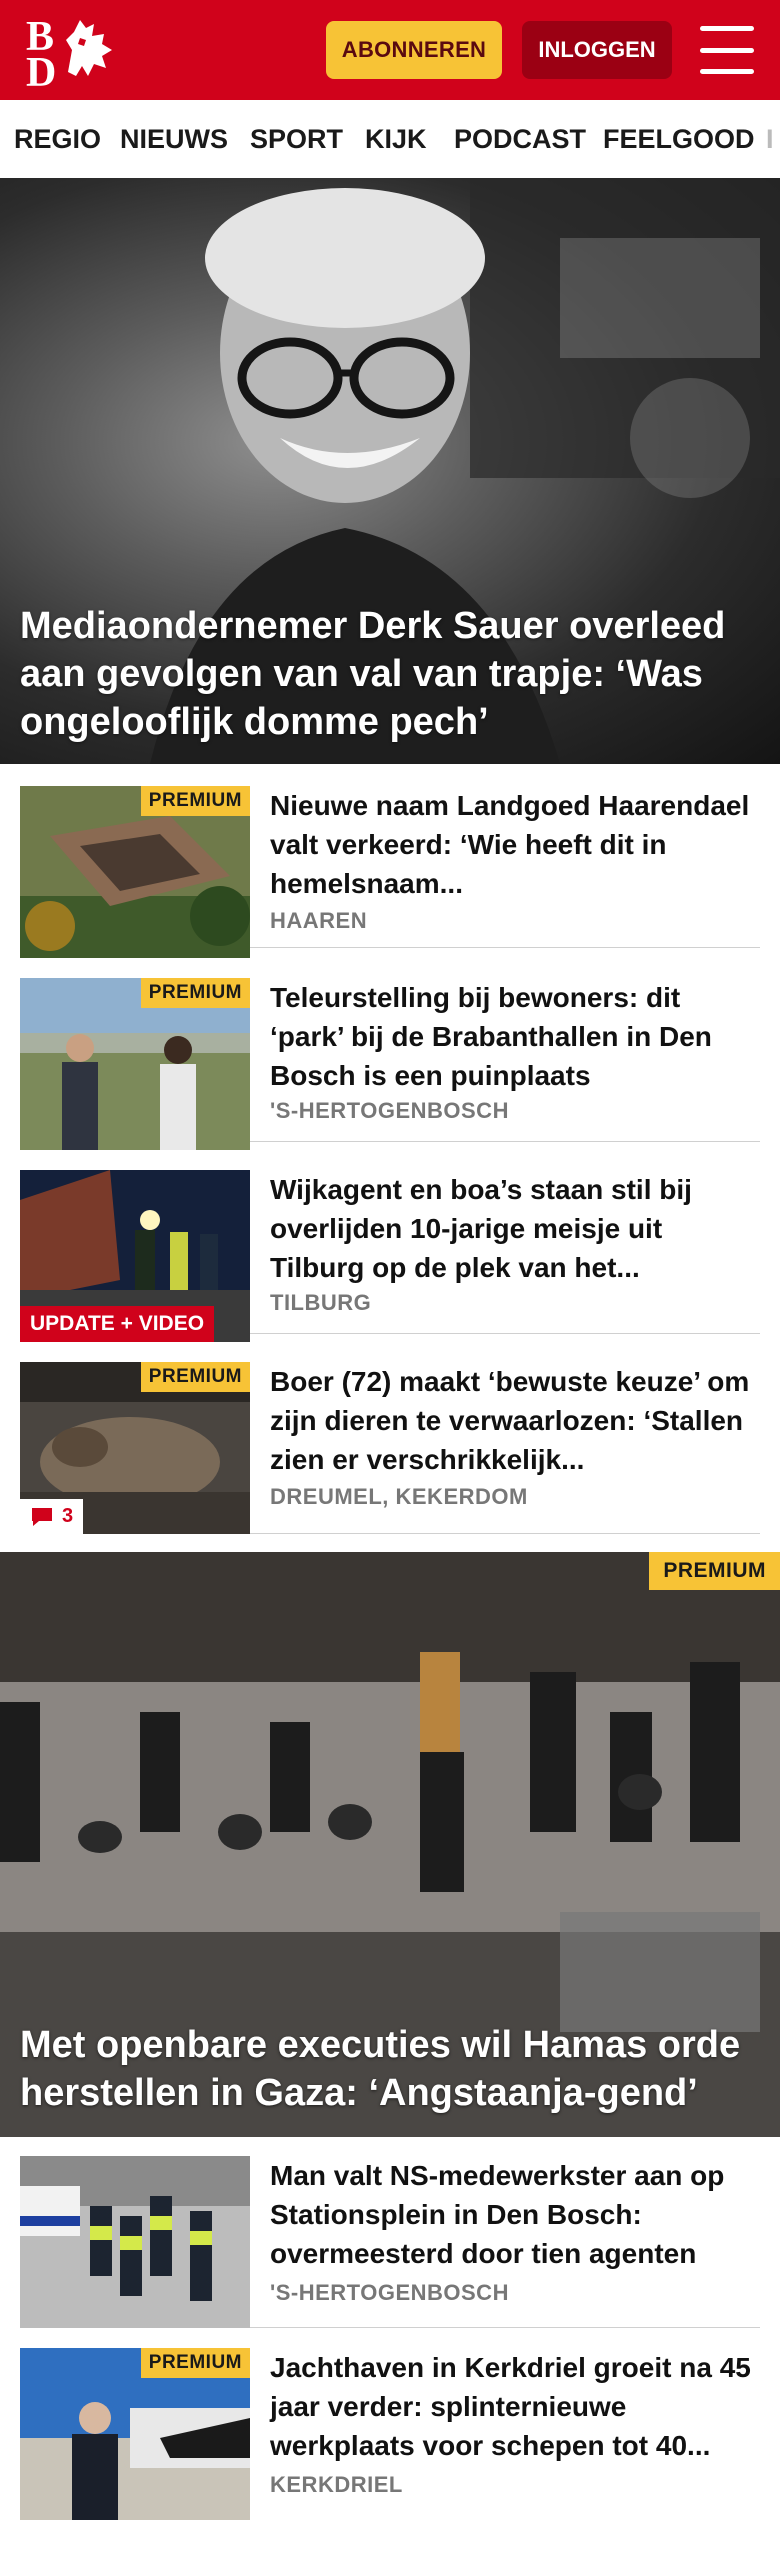  What do you see at coordinates (41, 70) in the screenshot?
I see `svg-text: D` at bounding box center [41, 70].